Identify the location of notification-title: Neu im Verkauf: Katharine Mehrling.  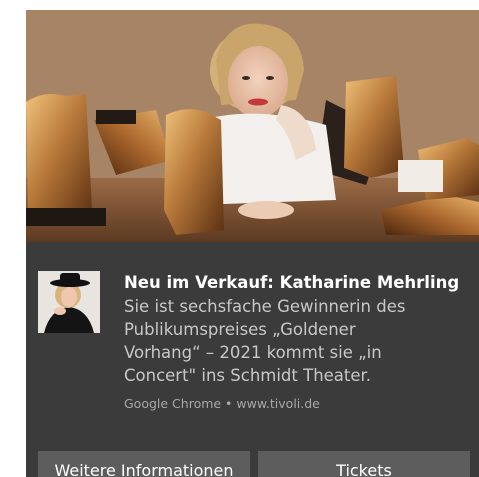
(292, 282).